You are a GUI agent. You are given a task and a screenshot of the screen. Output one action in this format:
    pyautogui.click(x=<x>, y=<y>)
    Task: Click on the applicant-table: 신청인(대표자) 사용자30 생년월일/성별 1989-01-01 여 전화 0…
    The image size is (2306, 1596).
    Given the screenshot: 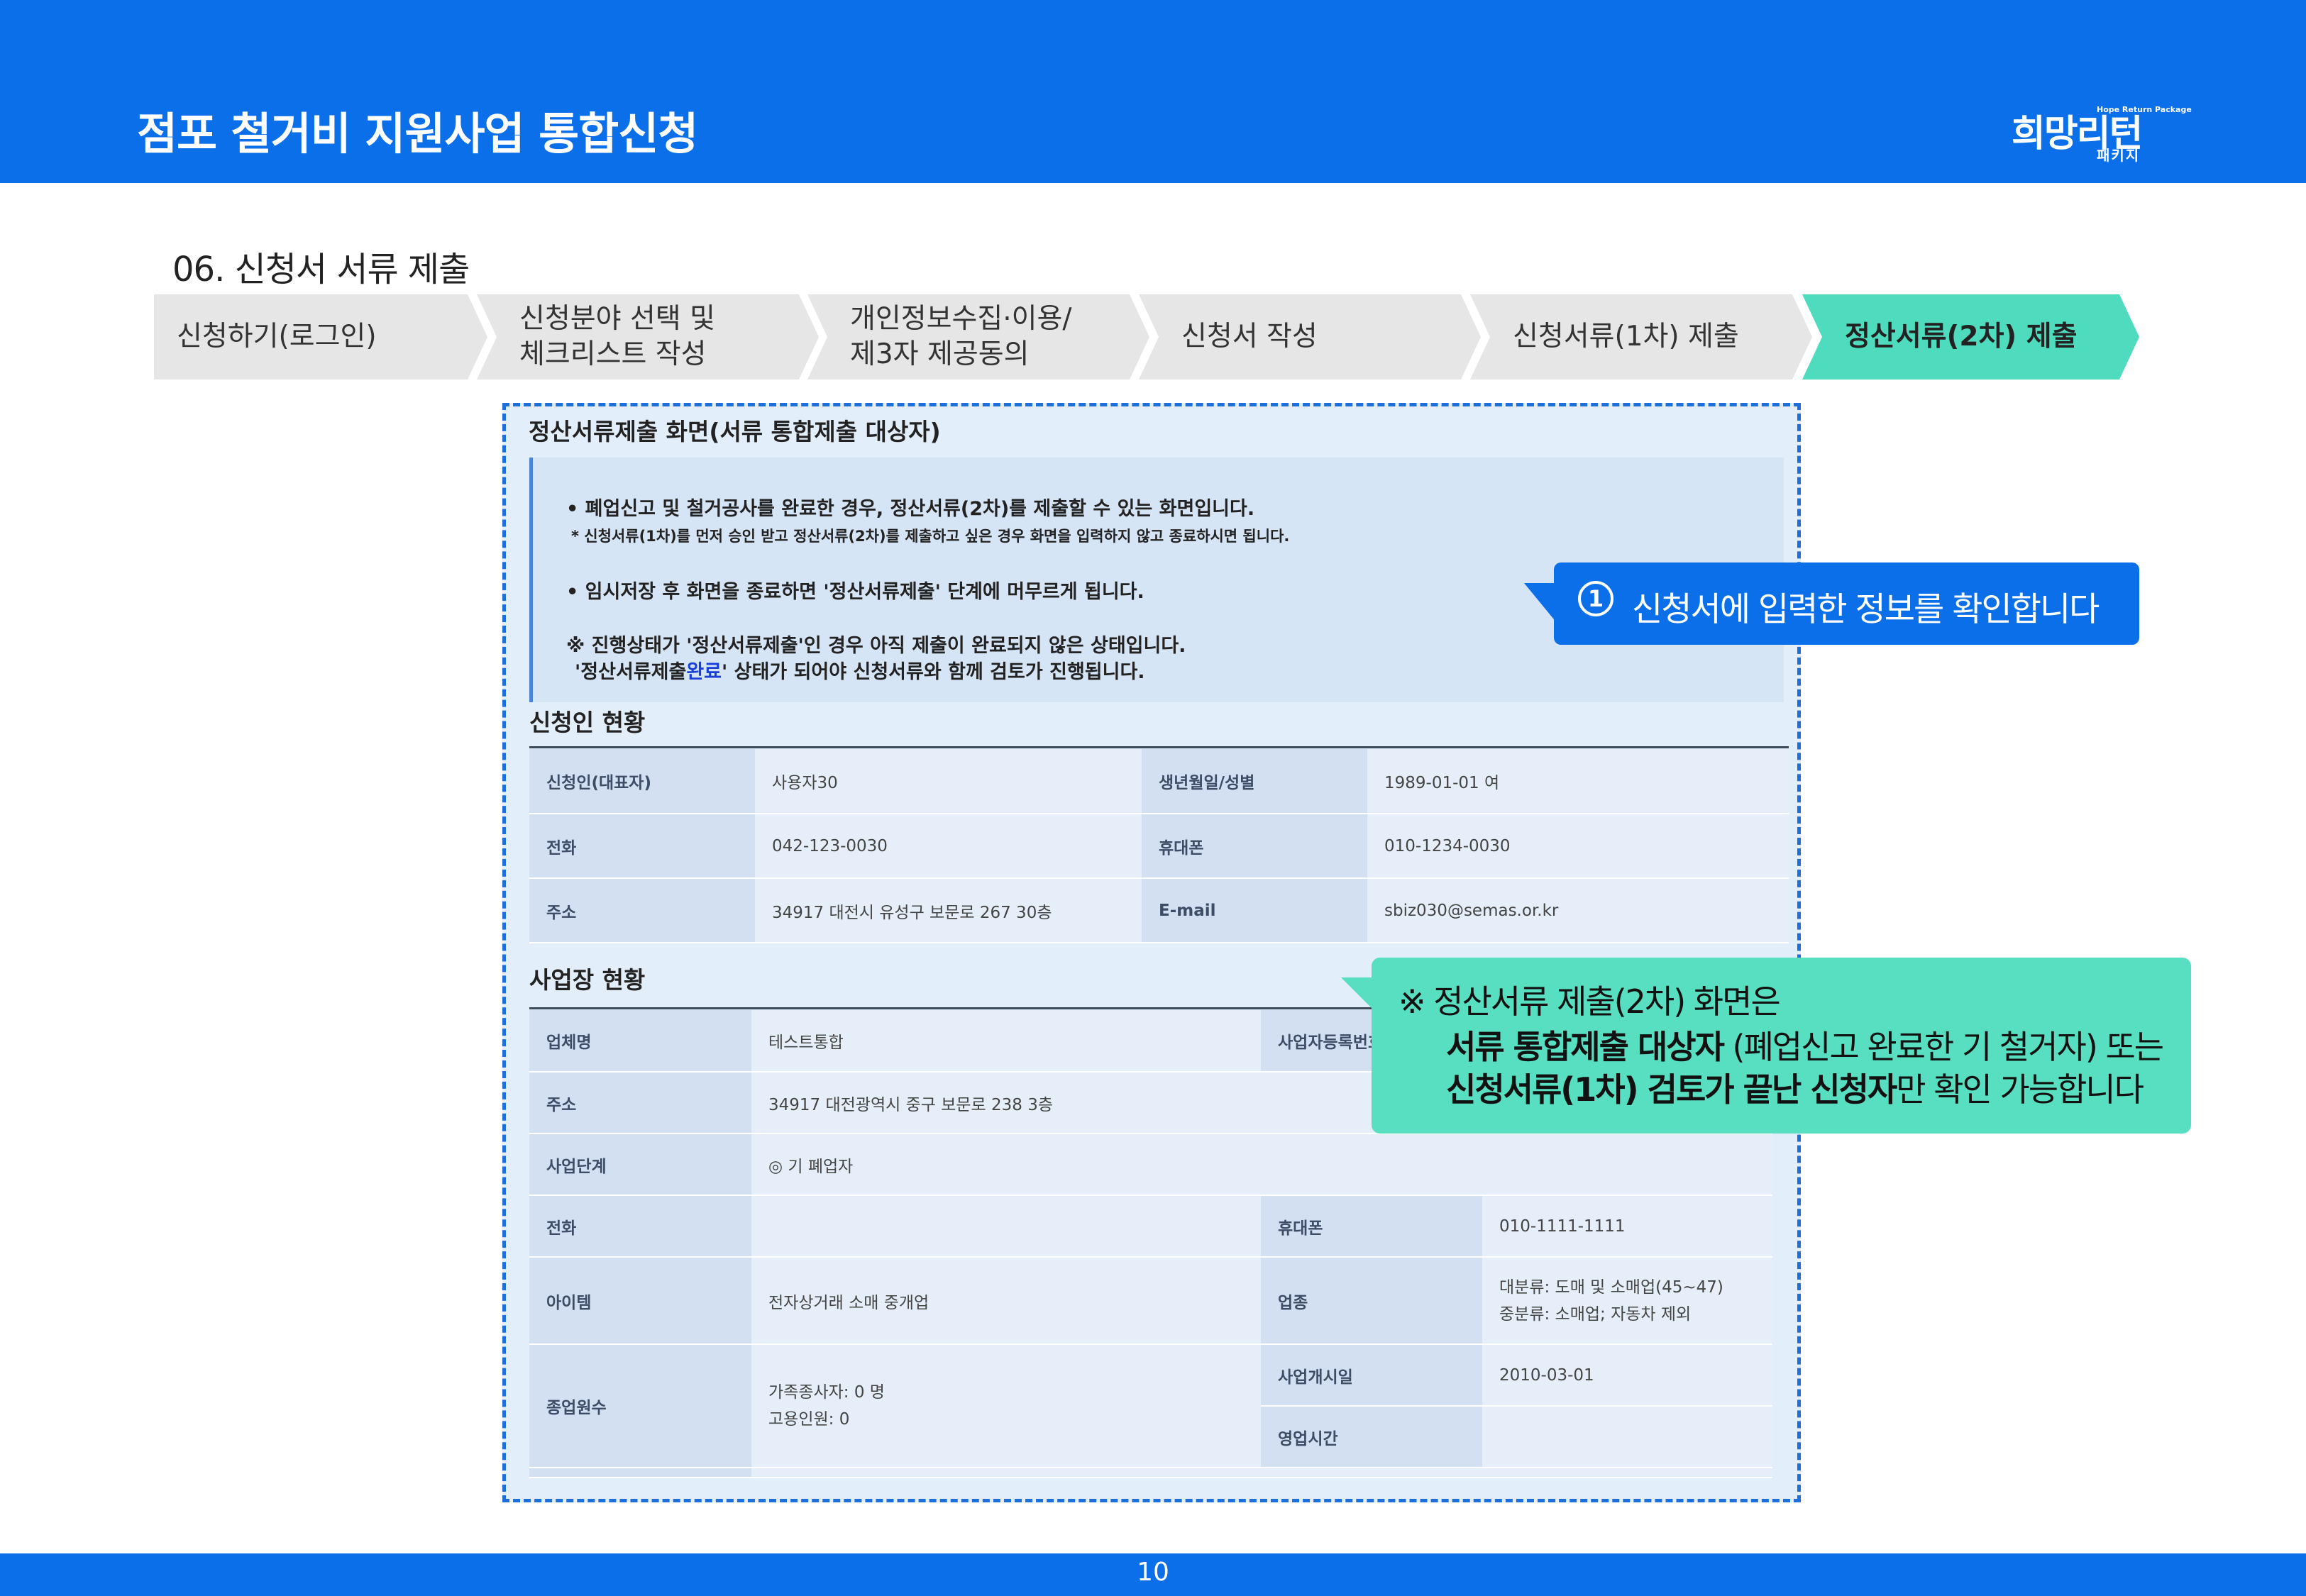 What is the action you would take?
    pyautogui.click(x=1159, y=846)
    